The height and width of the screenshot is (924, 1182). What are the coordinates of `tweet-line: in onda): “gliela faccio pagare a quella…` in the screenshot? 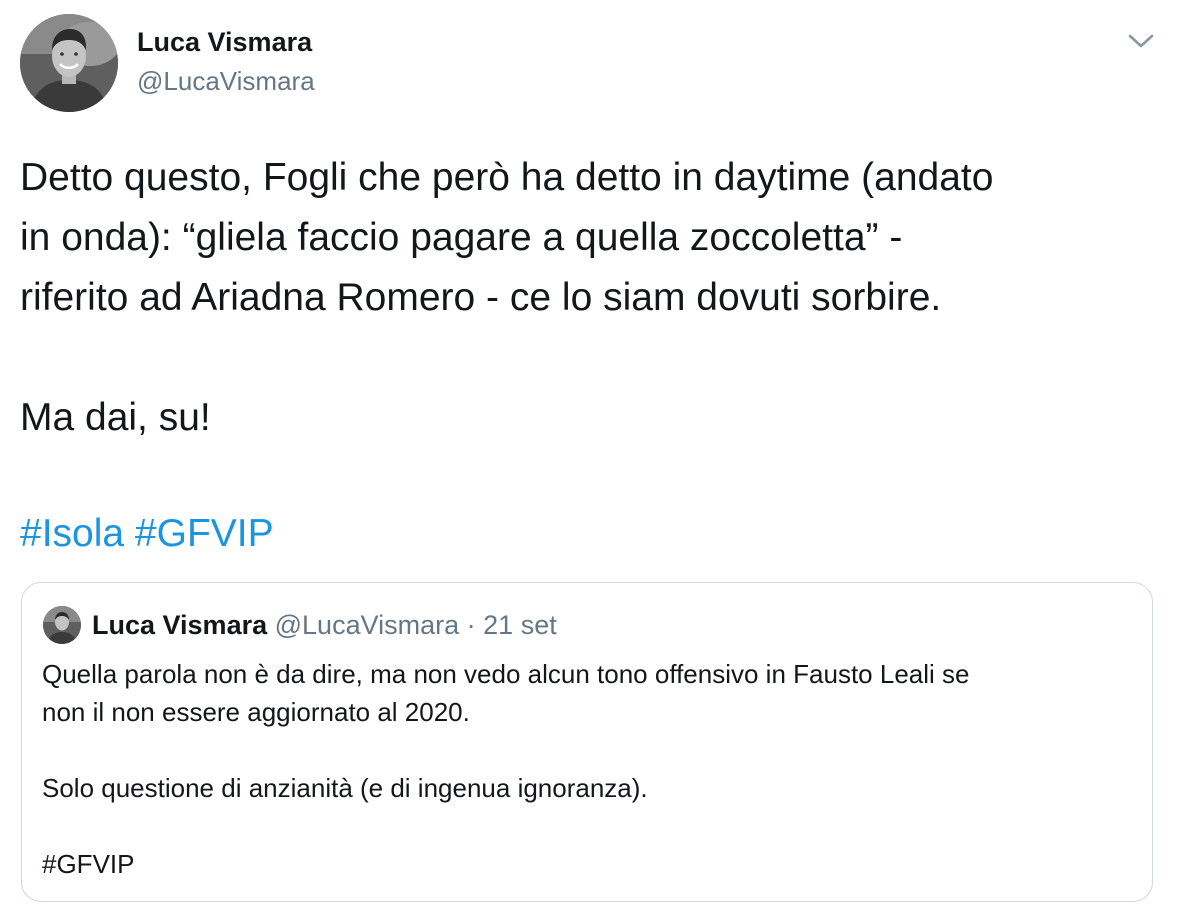 It's located at (461, 237).